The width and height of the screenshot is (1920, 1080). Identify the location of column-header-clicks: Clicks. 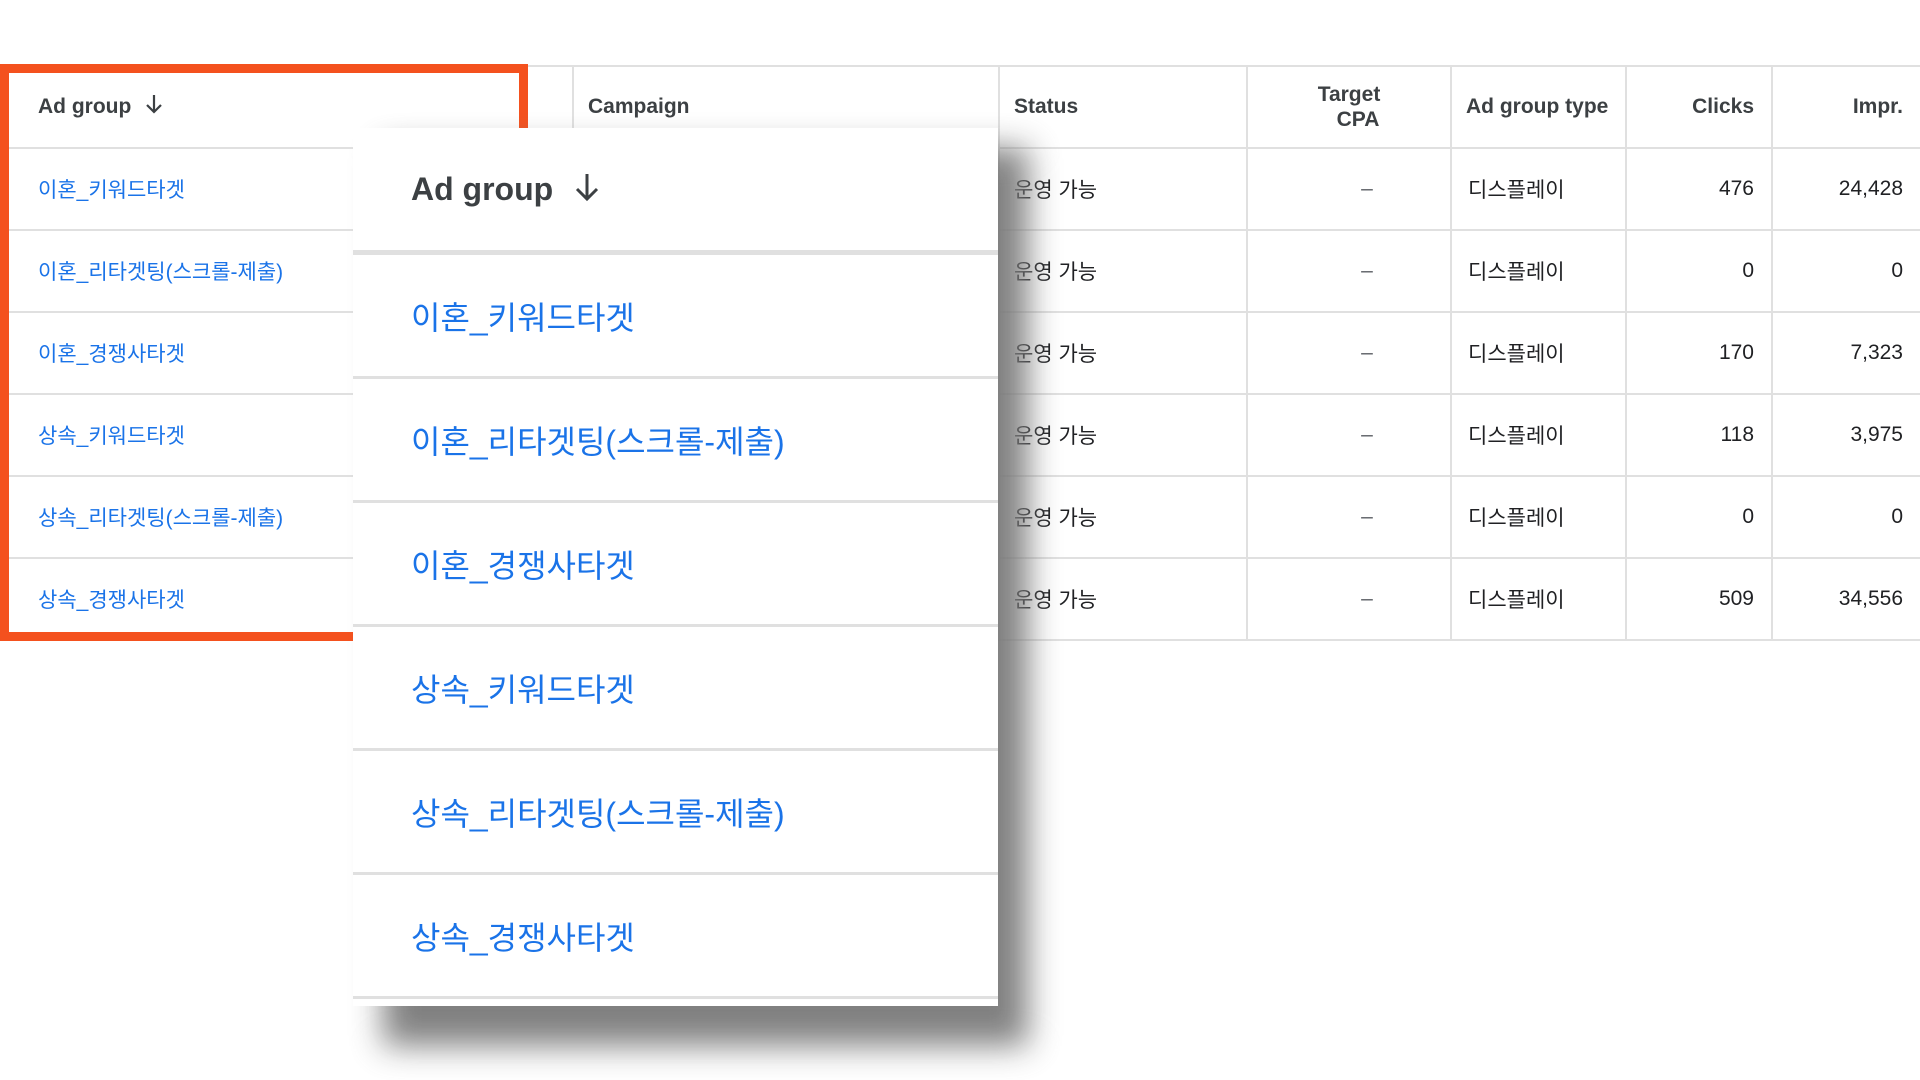
(1698, 107).